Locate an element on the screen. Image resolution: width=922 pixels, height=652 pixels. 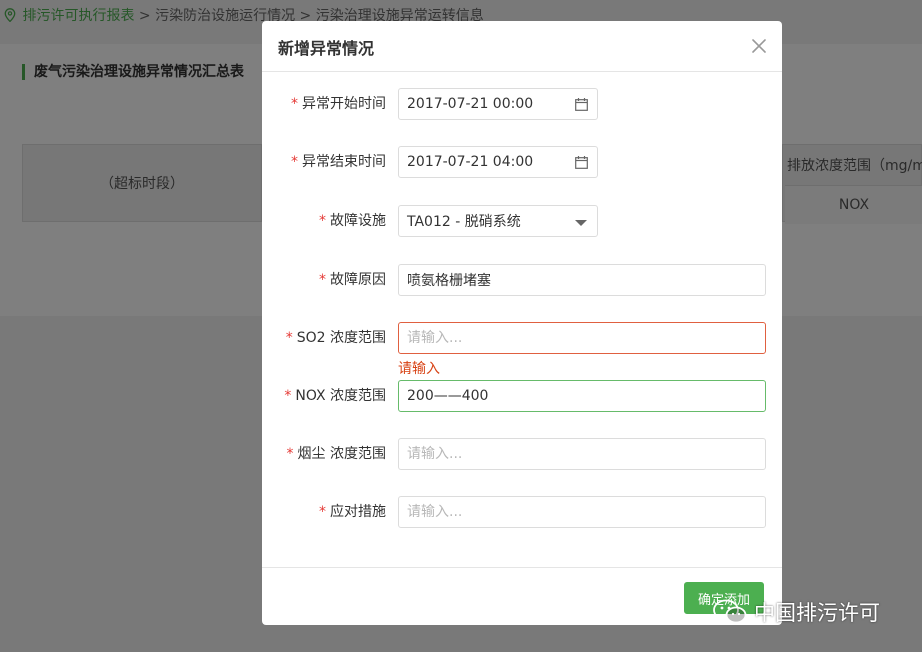
dialog-footer: 确定添加 is located at coordinates (522, 596).